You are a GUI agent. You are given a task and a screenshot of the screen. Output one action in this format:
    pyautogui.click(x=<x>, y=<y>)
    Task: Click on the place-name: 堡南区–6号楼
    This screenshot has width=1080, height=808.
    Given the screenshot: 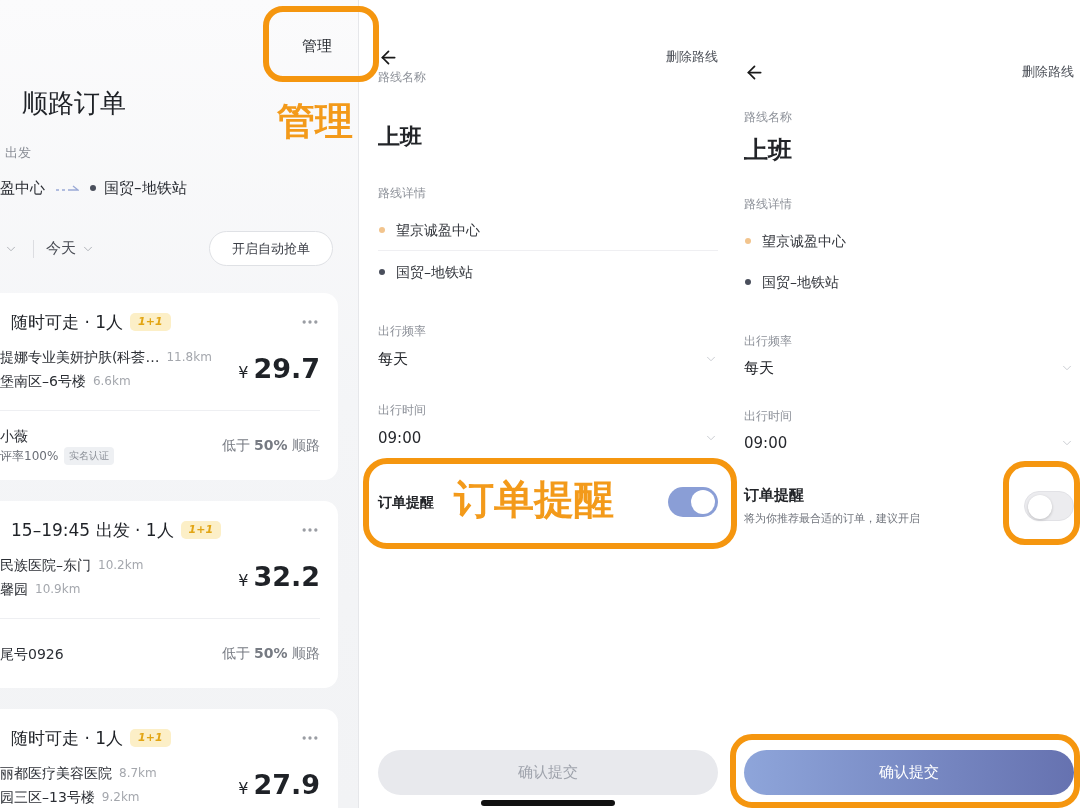 What is the action you would take?
    pyautogui.click(x=43, y=381)
    